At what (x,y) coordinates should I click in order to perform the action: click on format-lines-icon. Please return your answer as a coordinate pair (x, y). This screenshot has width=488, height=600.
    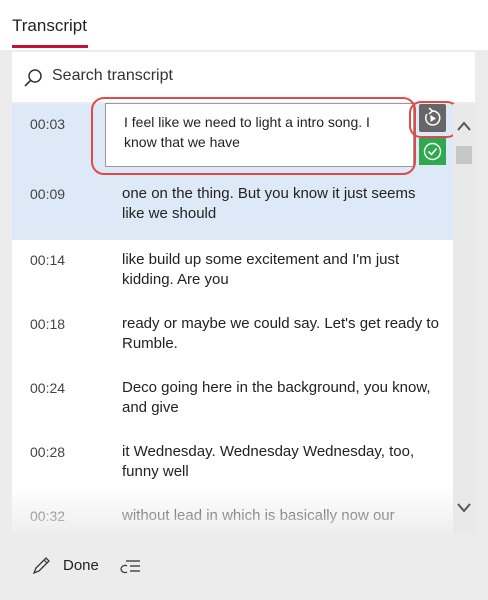
    Looking at the image, I should click on (131, 566).